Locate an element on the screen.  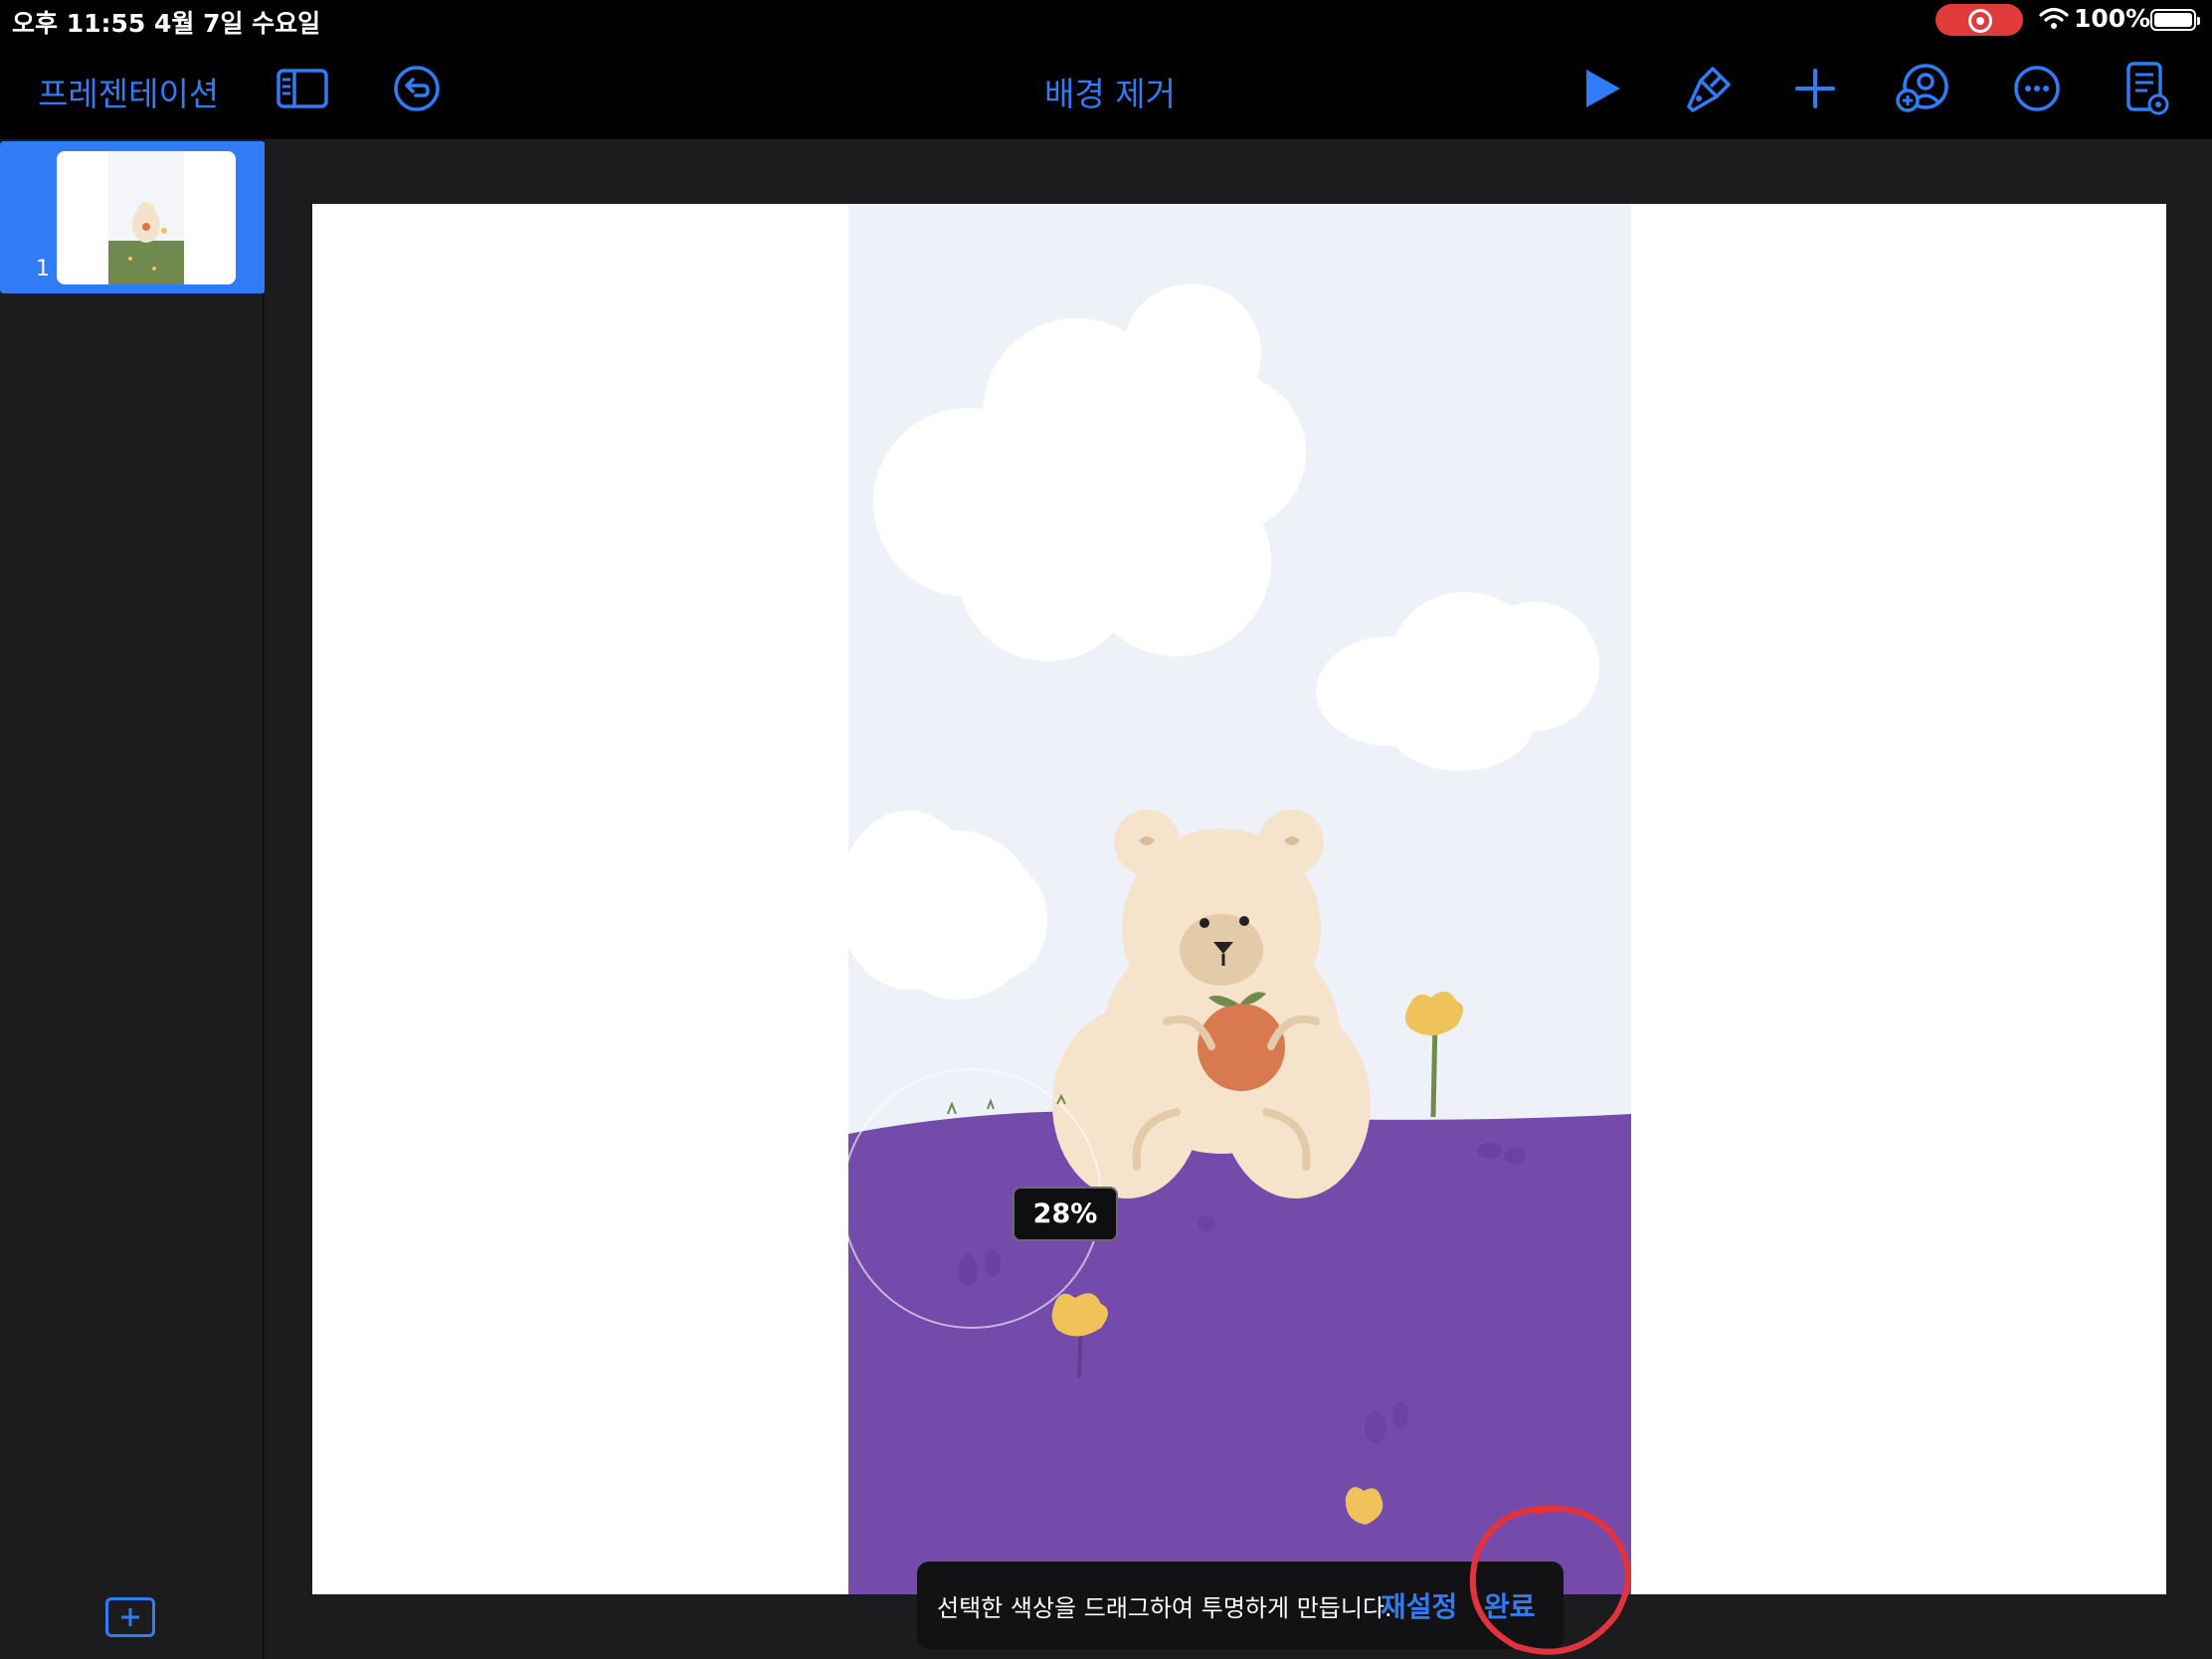
battery-percent: 100% is located at coordinates (2112, 18).